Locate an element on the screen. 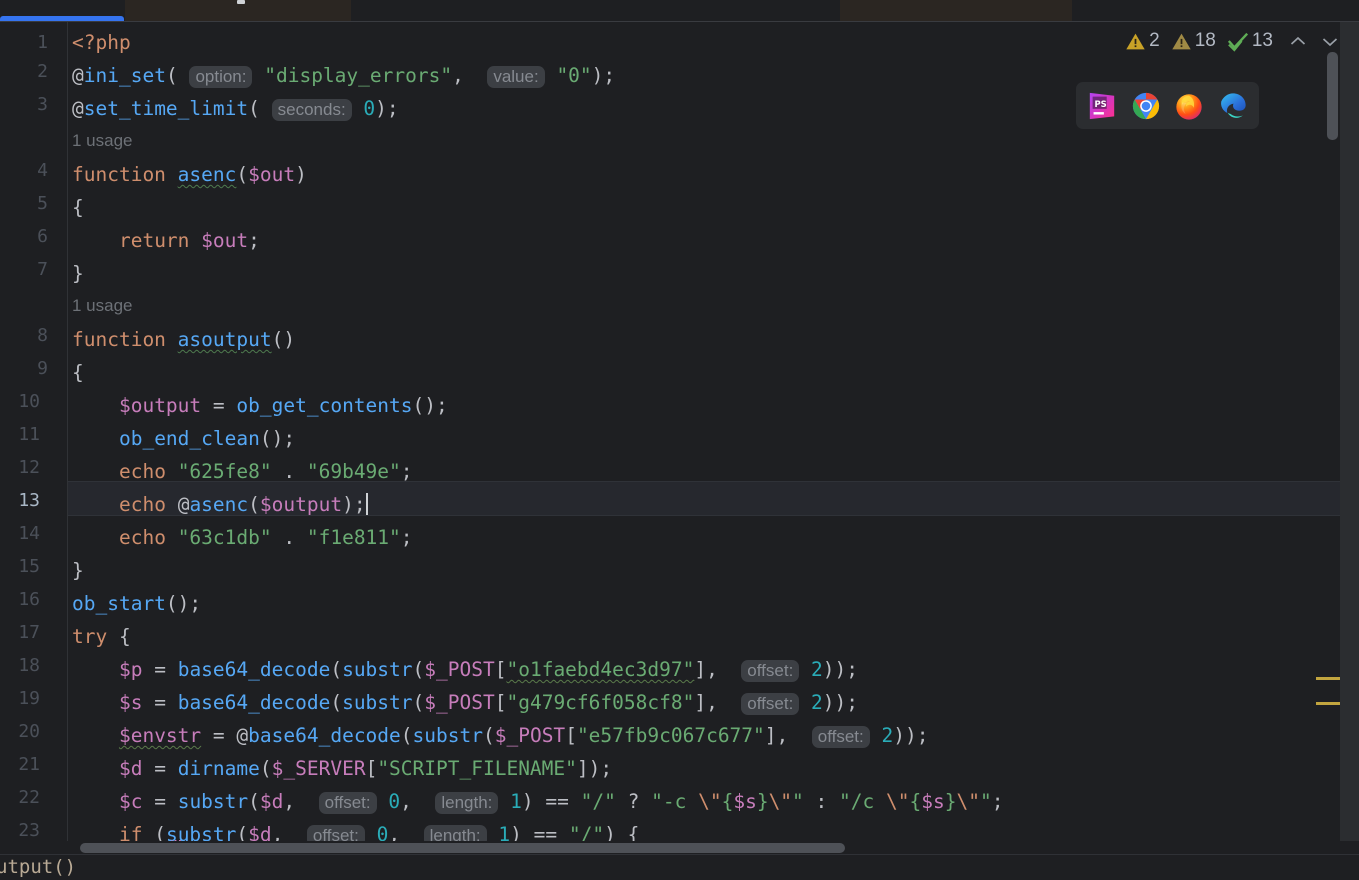 This screenshot has width=1359, height=880. code-line-8: function asoutput() is located at coordinates (184, 339).